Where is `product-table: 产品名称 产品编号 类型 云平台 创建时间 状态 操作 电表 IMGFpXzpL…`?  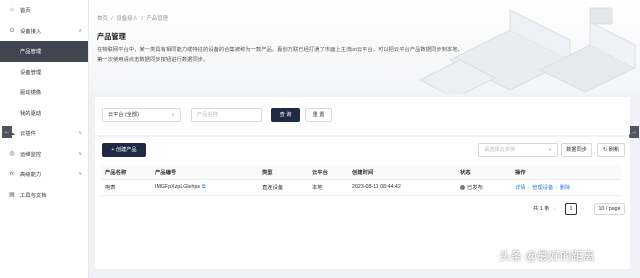 product-table: 产品名称 产品编号 类型 云平台 创建时间 状态 操作 电表 IMGFpXzpL… is located at coordinates (361, 180).